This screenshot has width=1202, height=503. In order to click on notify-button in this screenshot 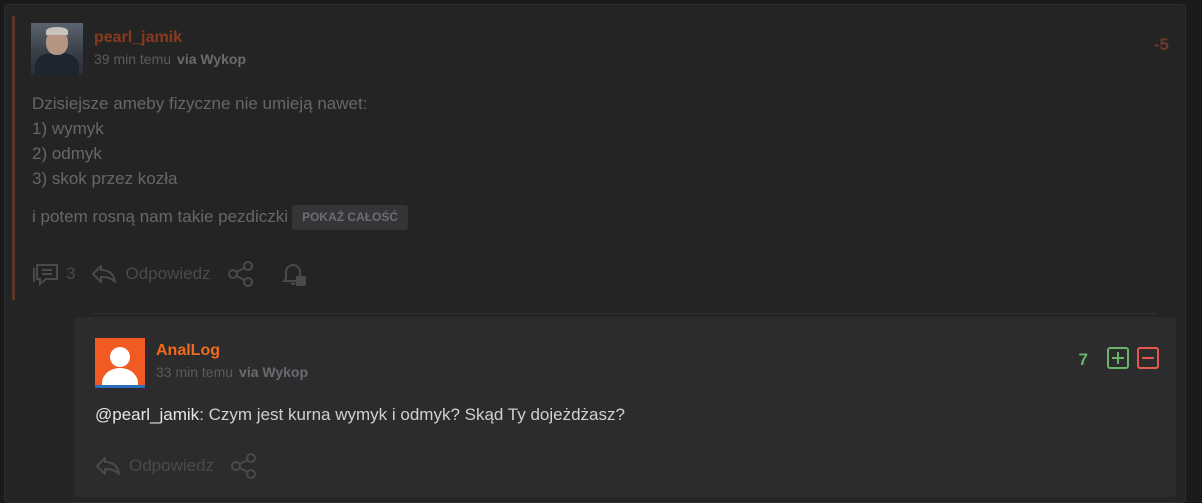, I will do `click(293, 274)`.